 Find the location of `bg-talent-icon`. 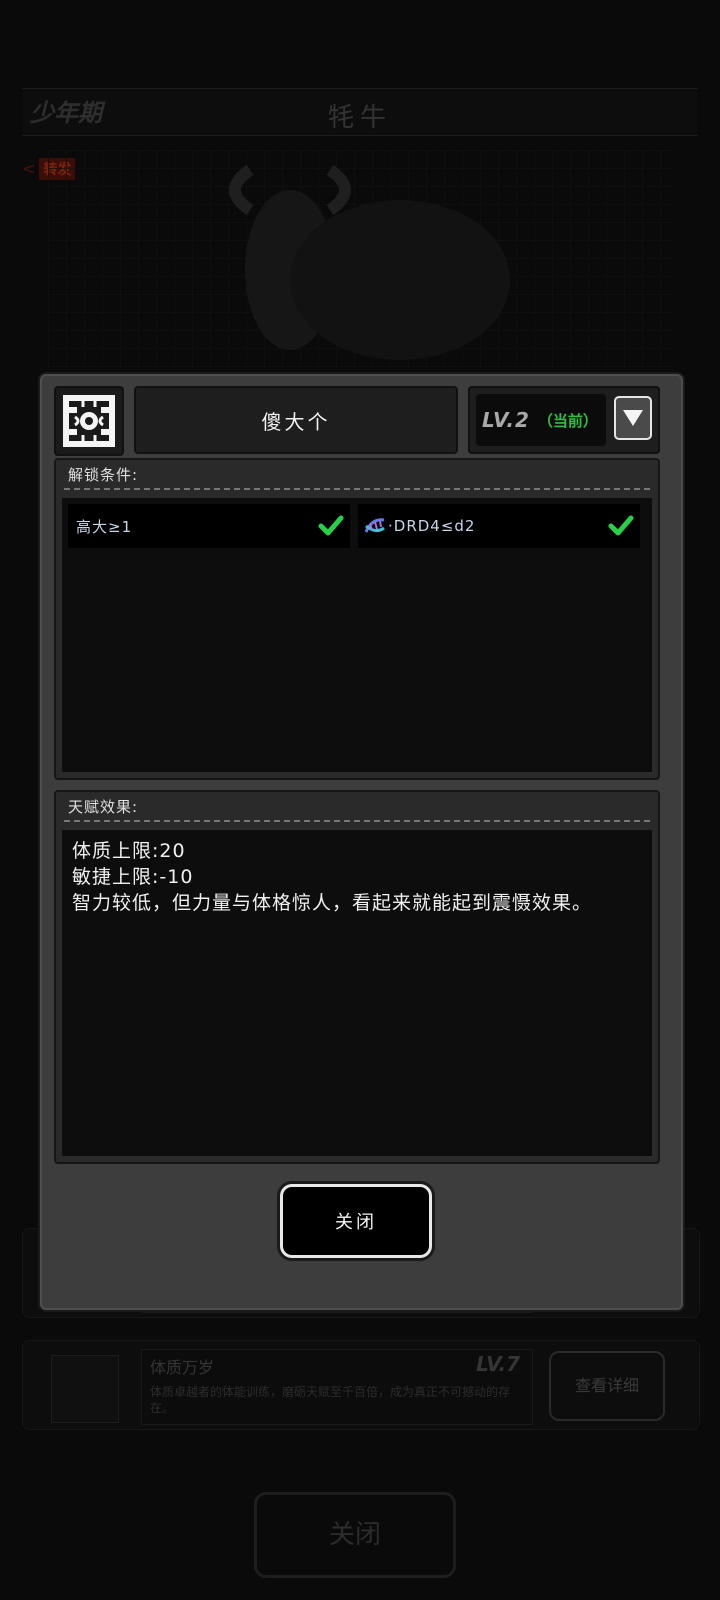

bg-talent-icon is located at coordinates (85, 1389).